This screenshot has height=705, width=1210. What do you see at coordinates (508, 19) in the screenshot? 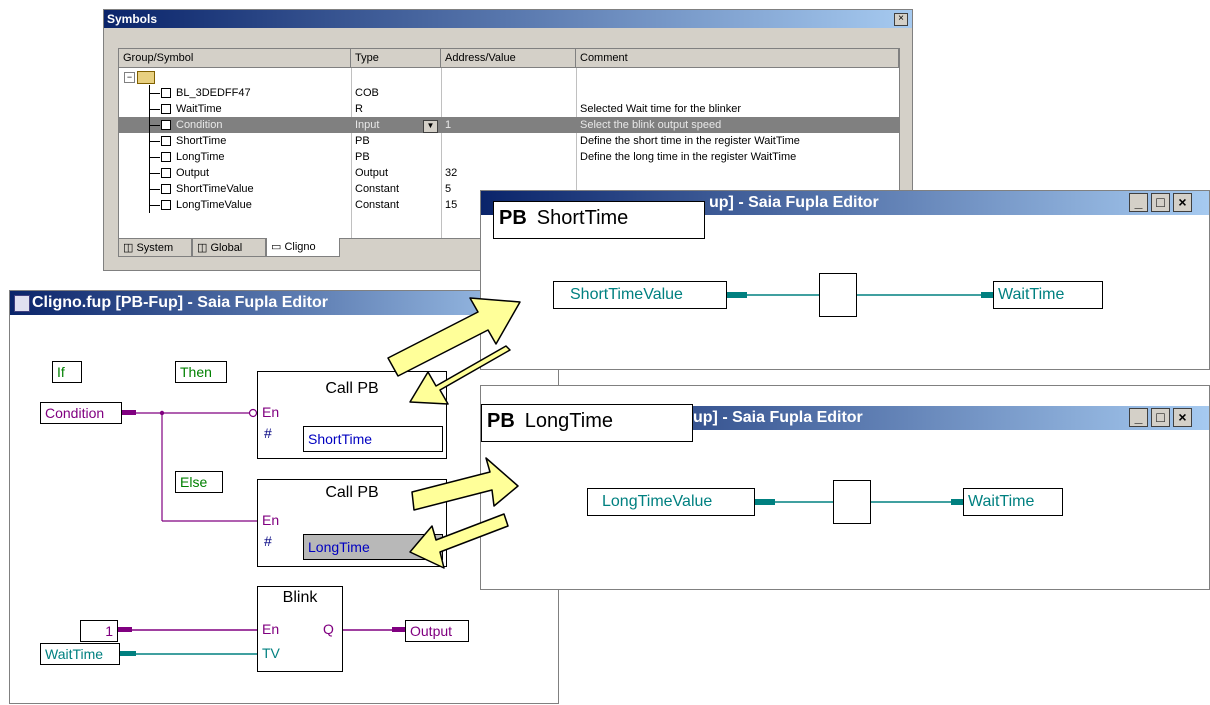
I see `symbols-title-bar: Symbols ×` at bounding box center [508, 19].